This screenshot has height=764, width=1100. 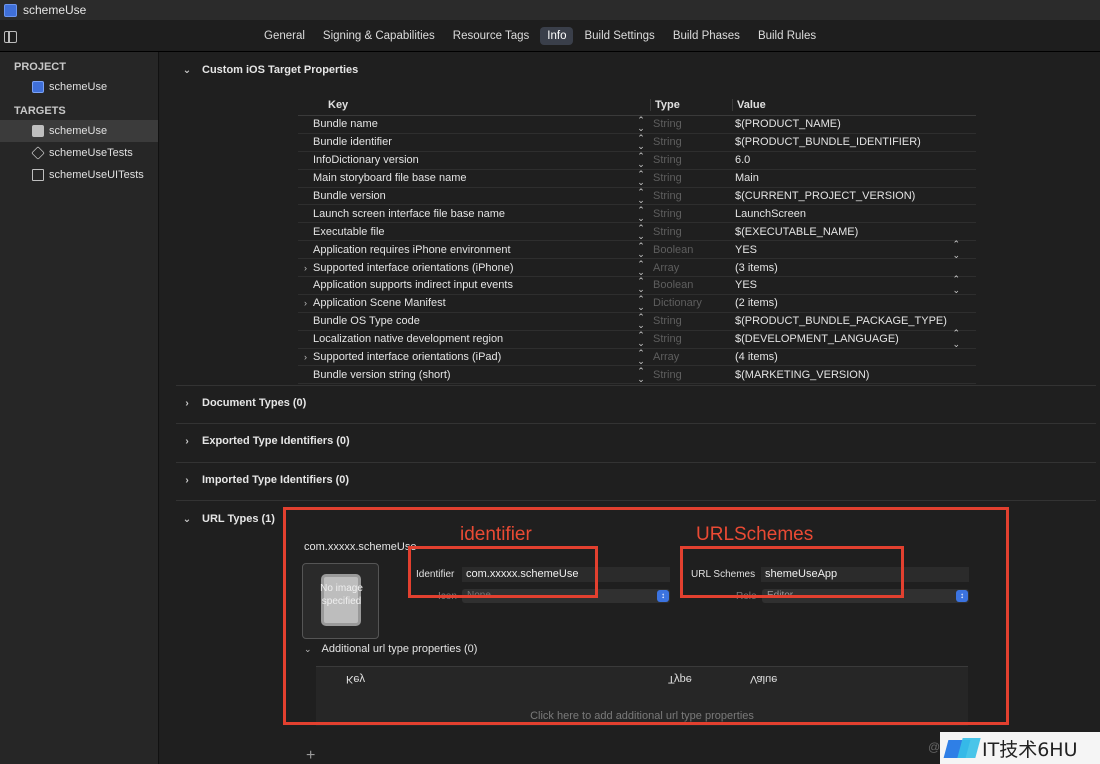 I want to click on plist-key: Supported interface orientations (iPad), so click(x=473, y=357).